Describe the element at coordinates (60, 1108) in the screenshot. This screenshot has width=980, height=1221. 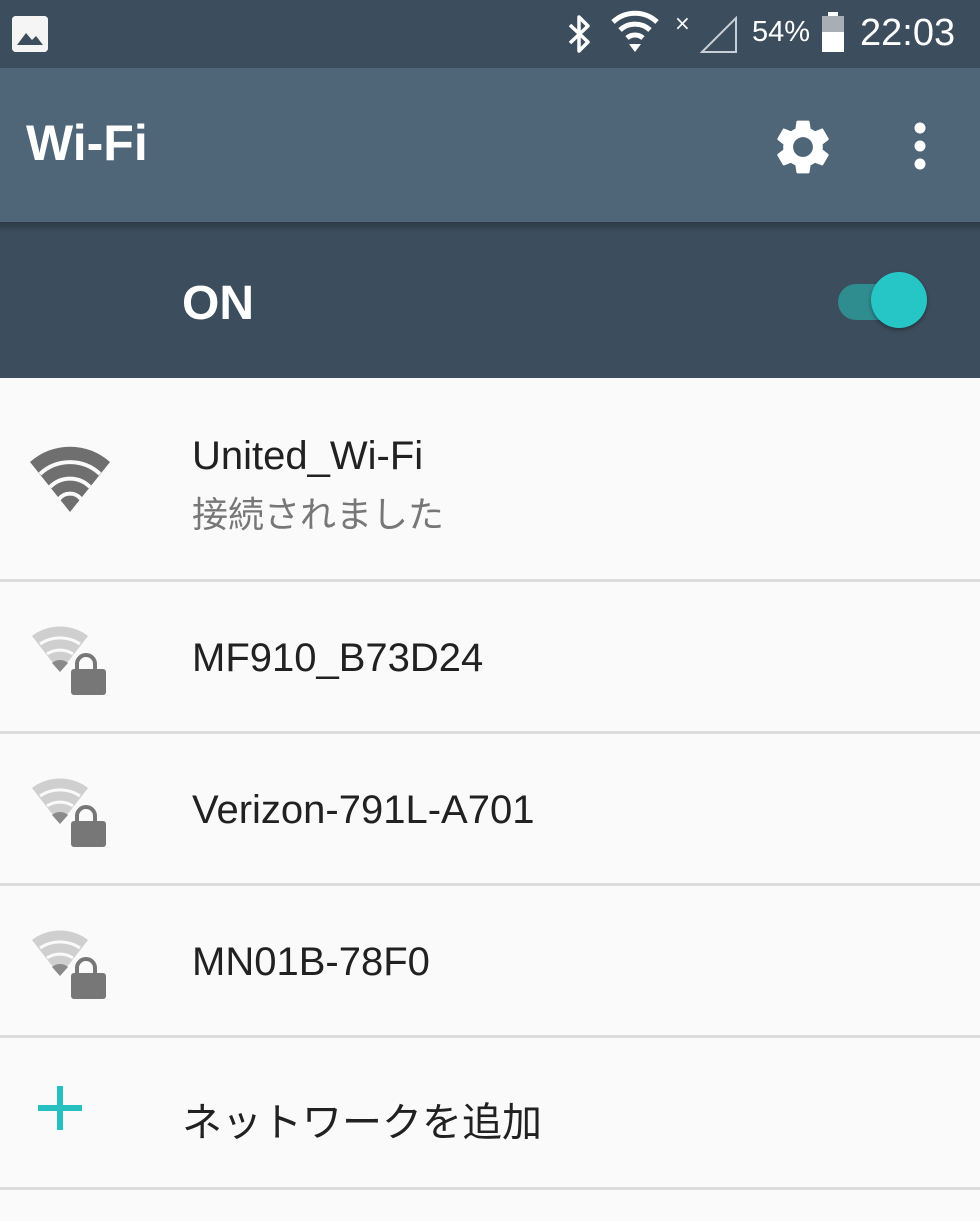
I see `plus-icon` at that location.